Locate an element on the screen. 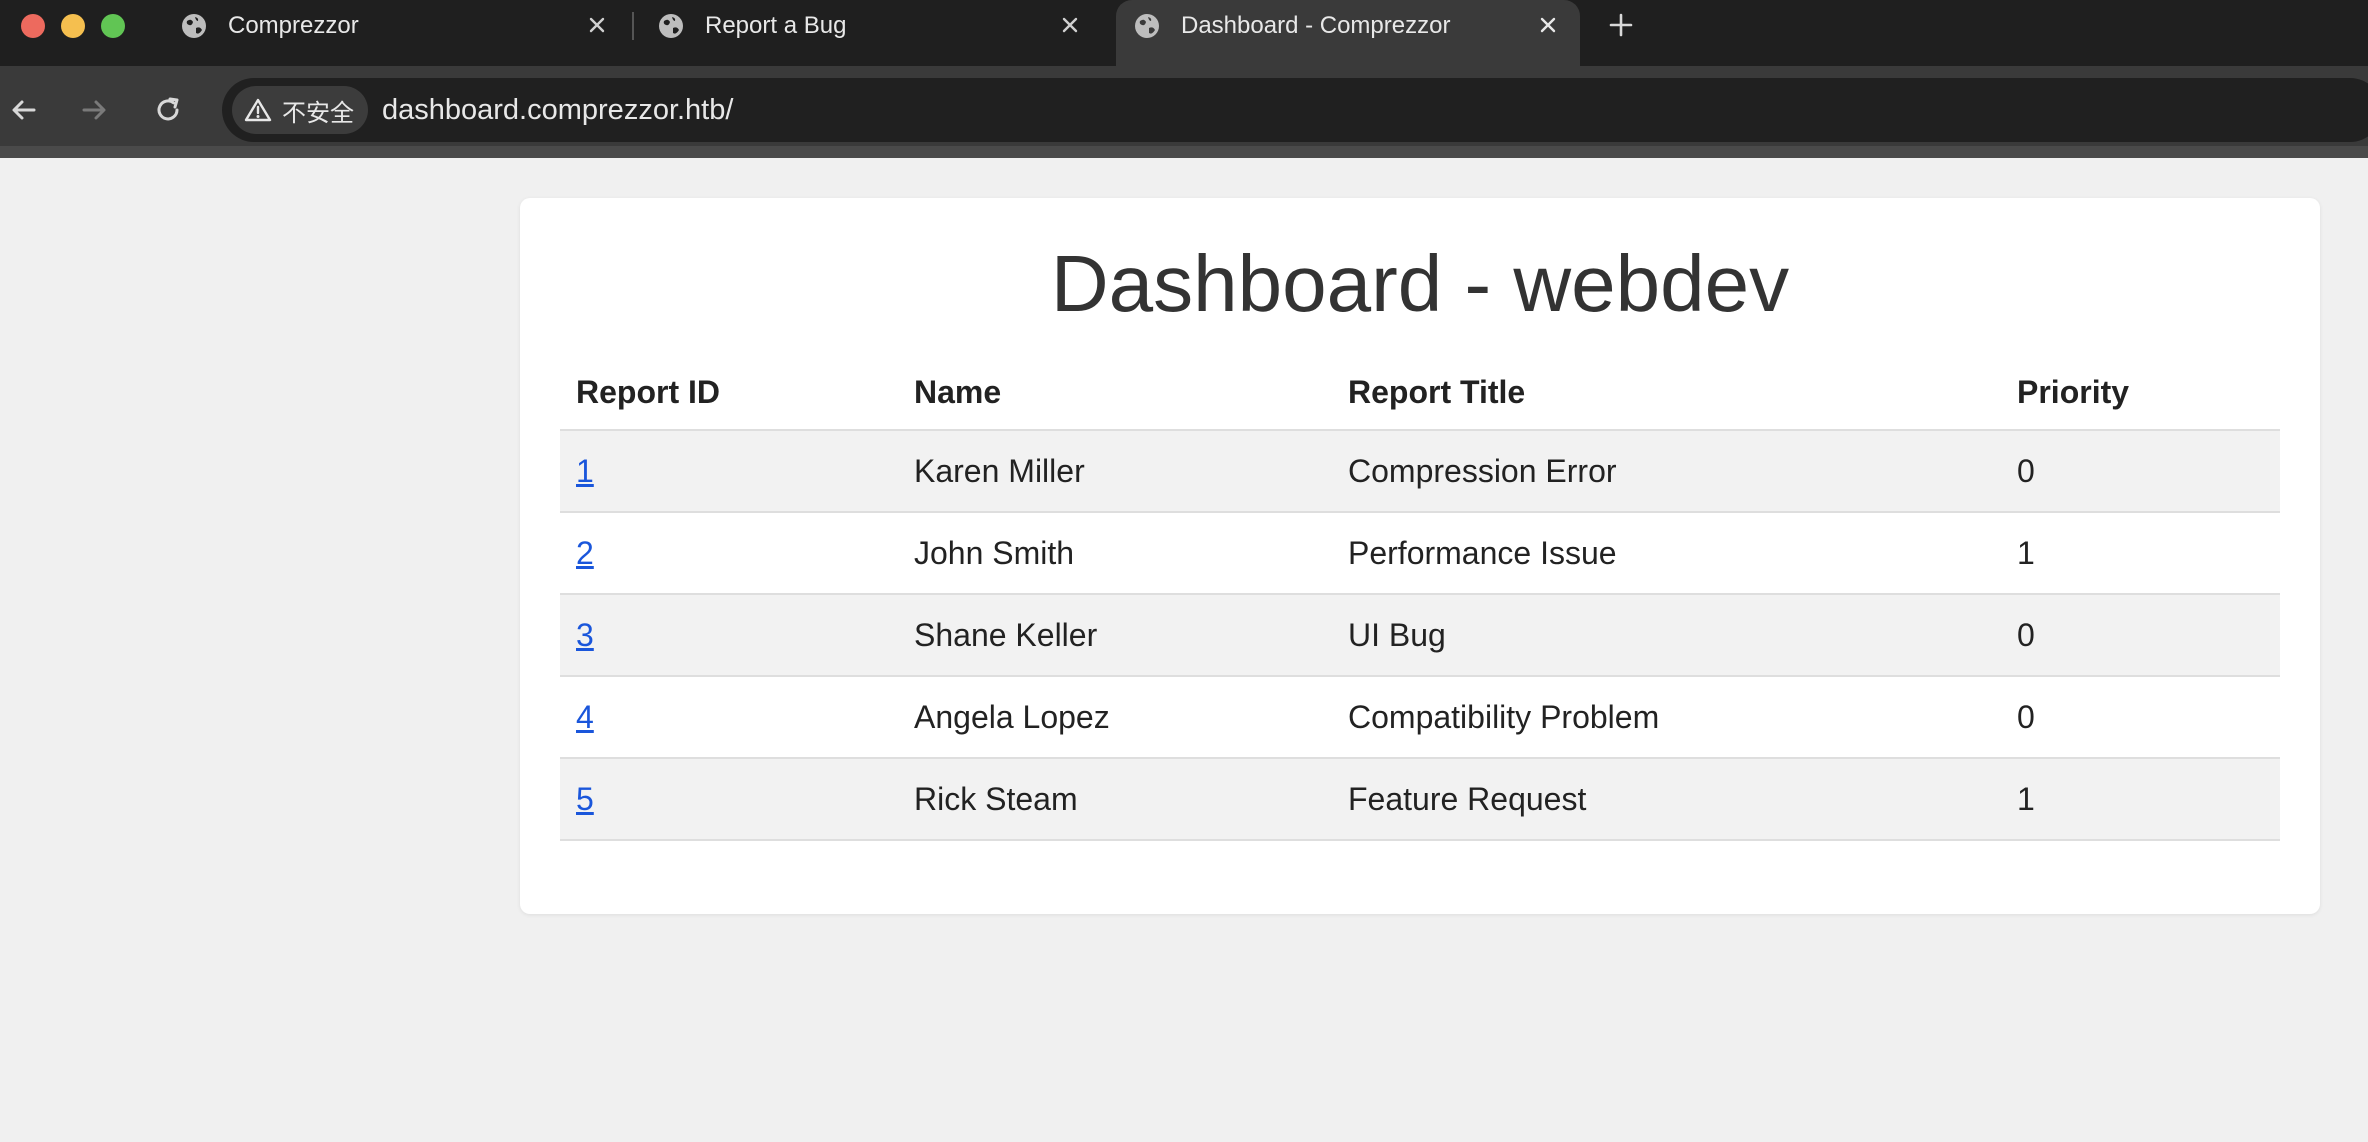 The width and height of the screenshot is (2368, 1142). table-row: 1 Karen Miller Compression Error 0 is located at coordinates (1420, 471).